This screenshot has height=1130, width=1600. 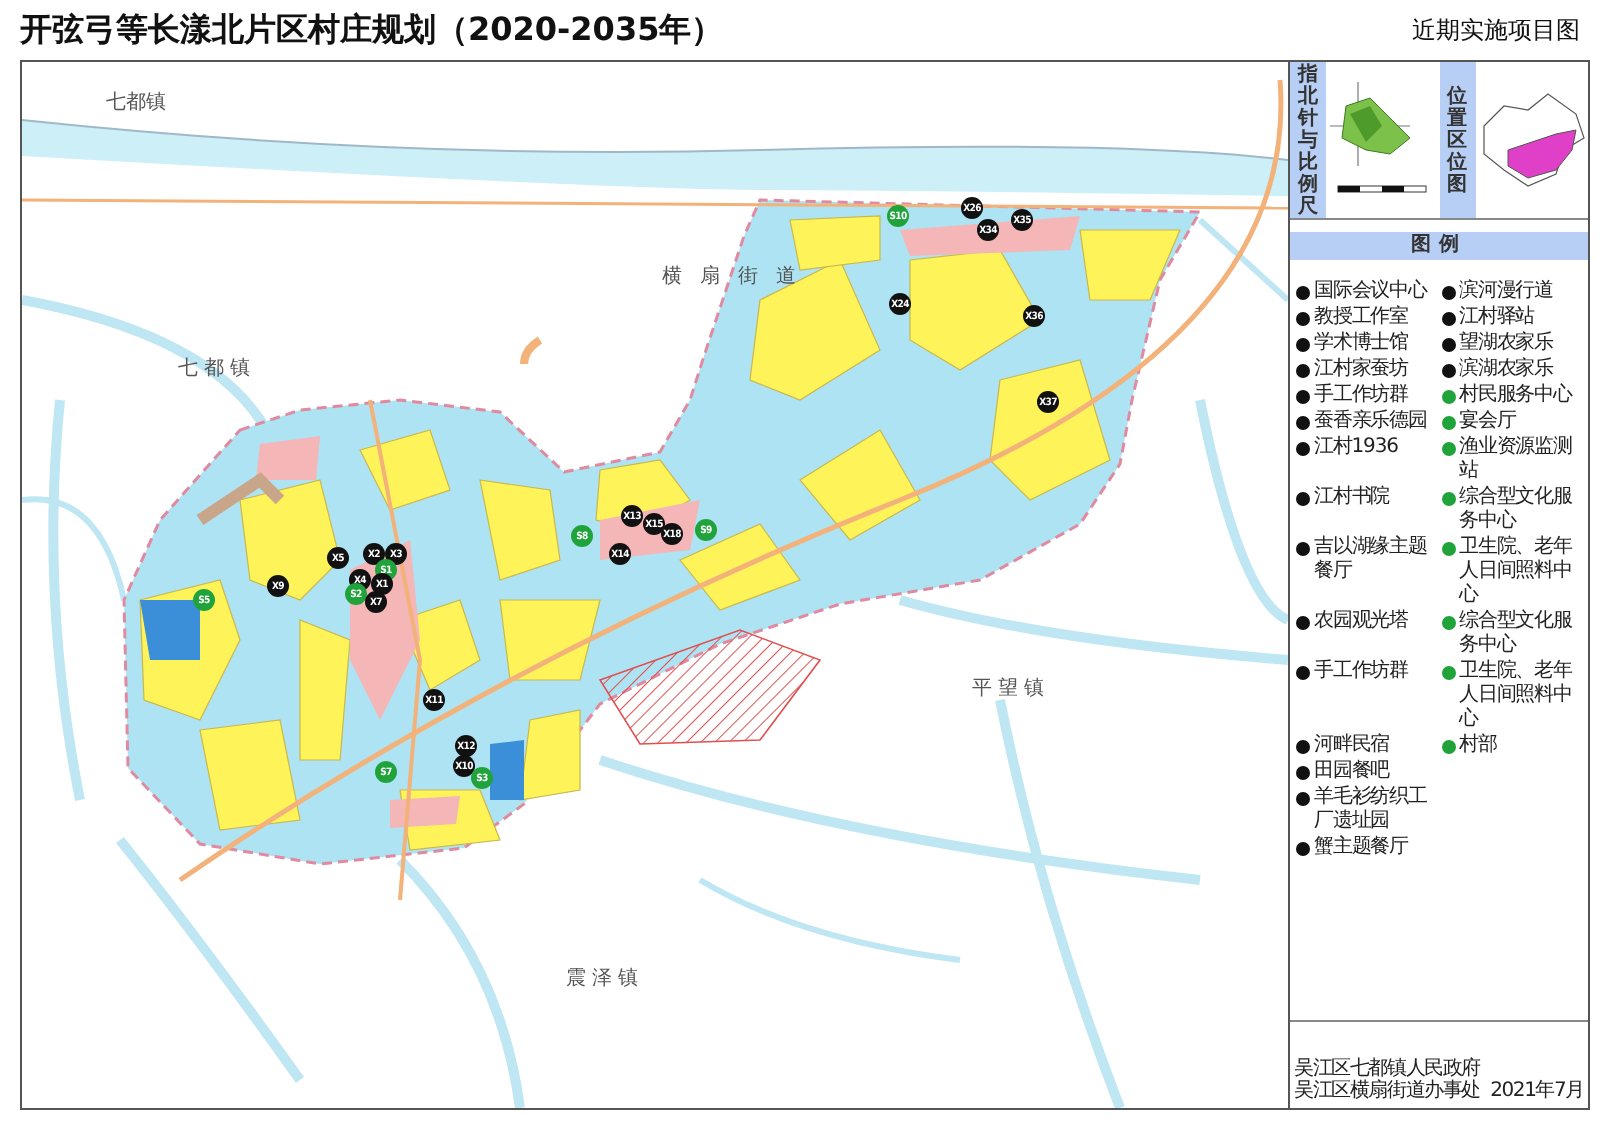 What do you see at coordinates (1516, 460) in the screenshot?
I see `legend-label: 渔业资源监测站` at bounding box center [1516, 460].